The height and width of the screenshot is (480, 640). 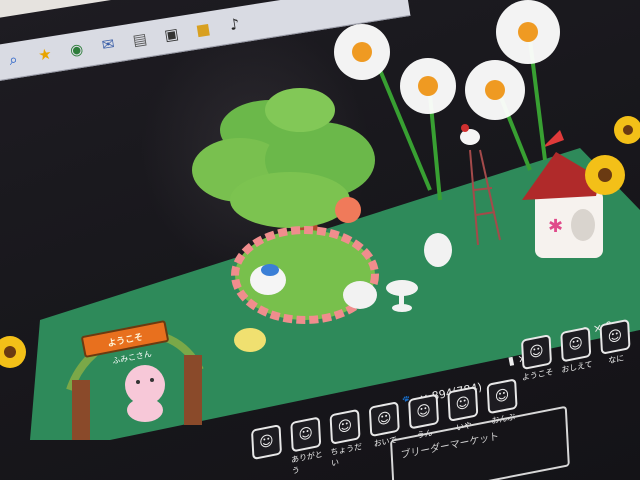 I want to click on gate-post-right, so click(x=193, y=390).